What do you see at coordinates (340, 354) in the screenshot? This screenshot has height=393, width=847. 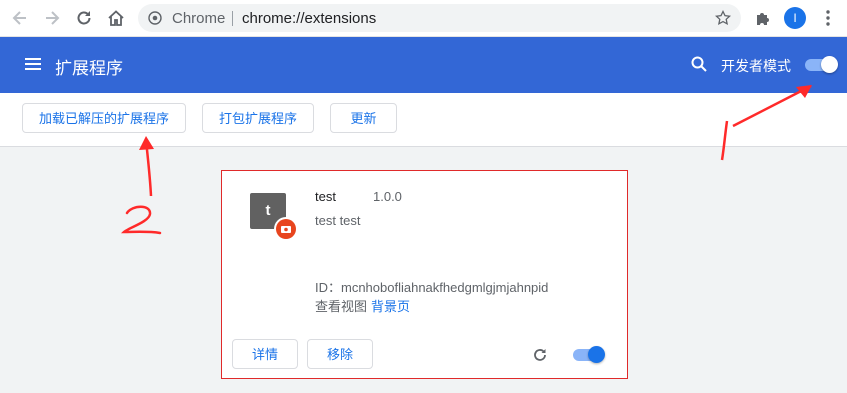 I see `remove-button: 移除` at bounding box center [340, 354].